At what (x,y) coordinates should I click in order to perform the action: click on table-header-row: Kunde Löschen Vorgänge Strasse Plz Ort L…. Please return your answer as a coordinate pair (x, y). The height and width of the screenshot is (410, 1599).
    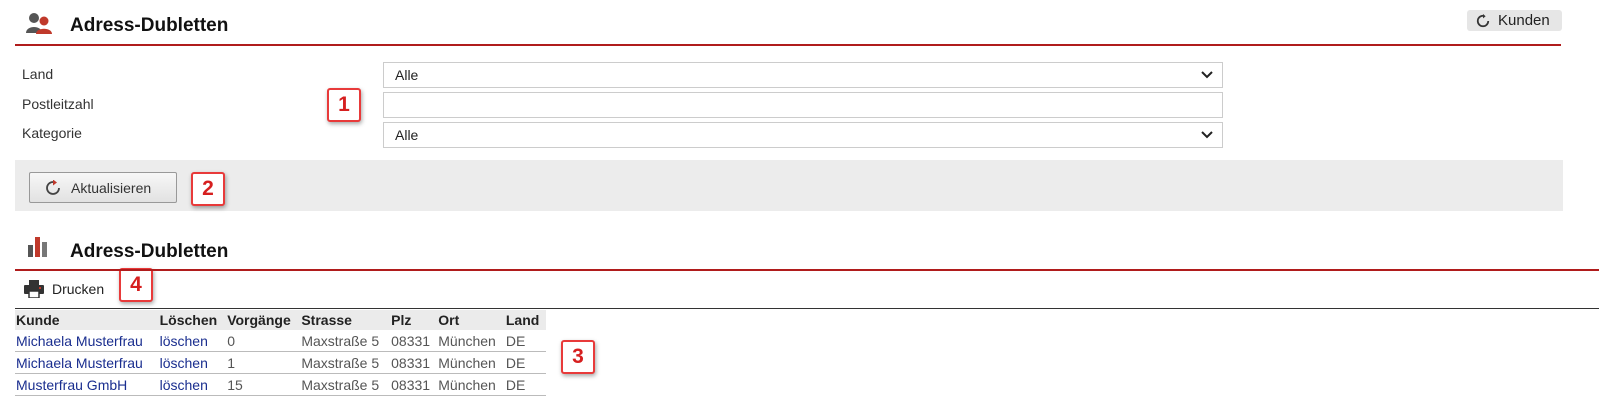
    Looking at the image, I should click on (280, 320).